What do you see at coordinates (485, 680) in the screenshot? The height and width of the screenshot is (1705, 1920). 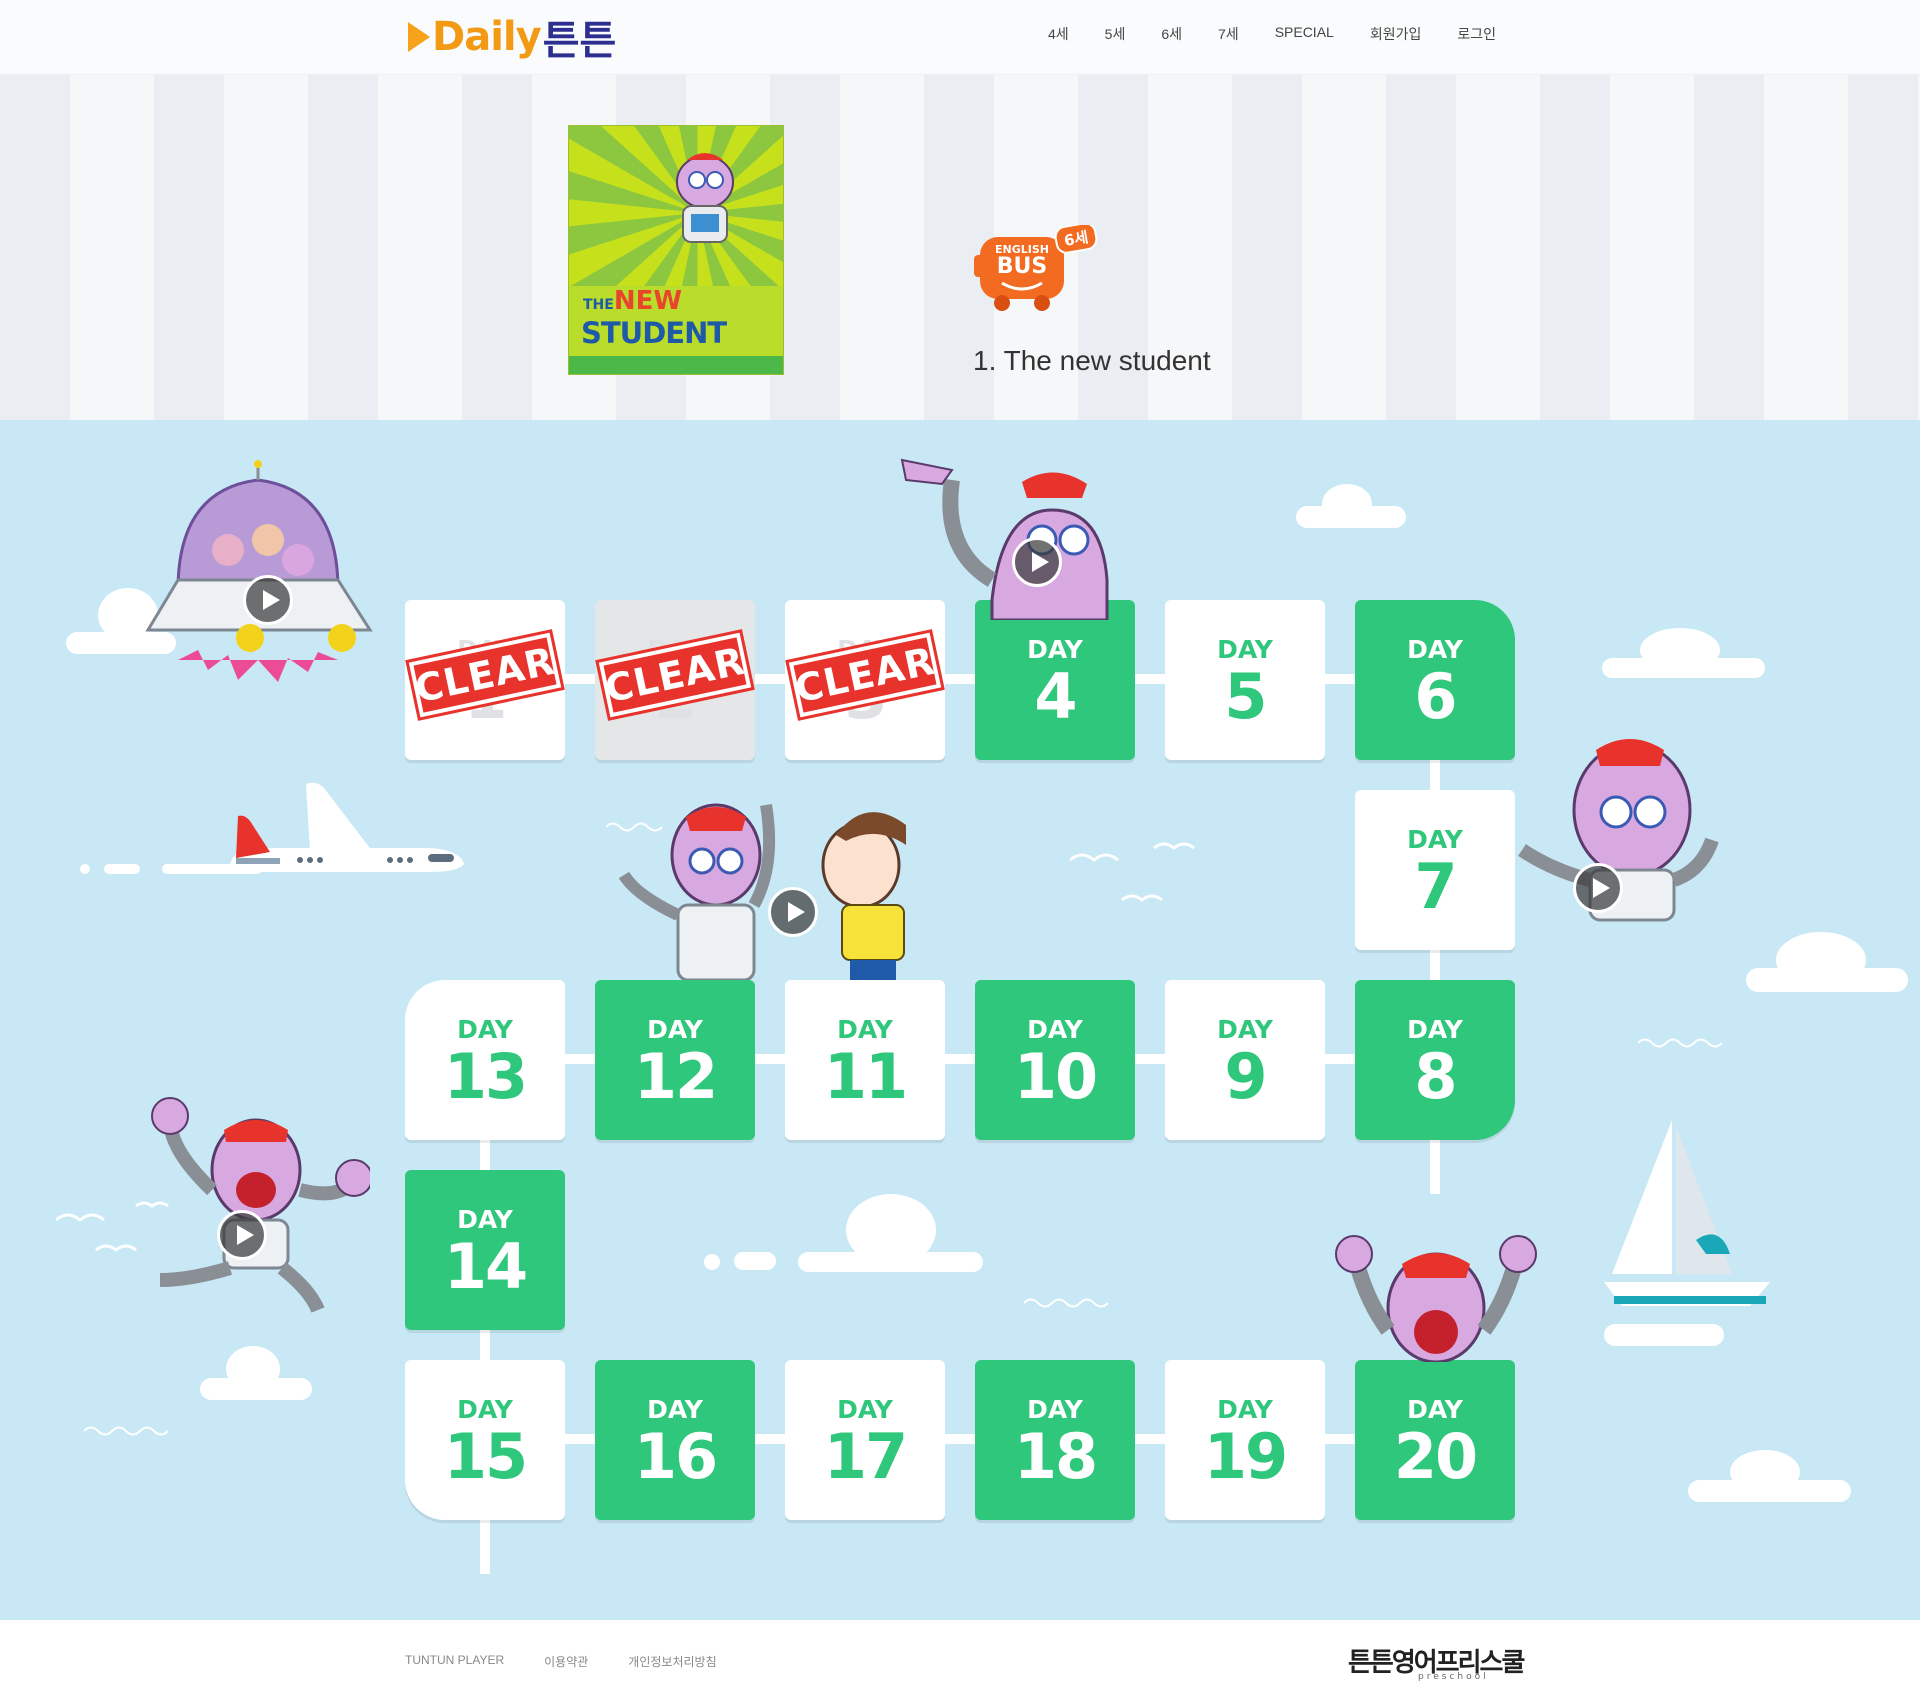 I see `day-1-tile: DAY 1 CLEAR` at bounding box center [485, 680].